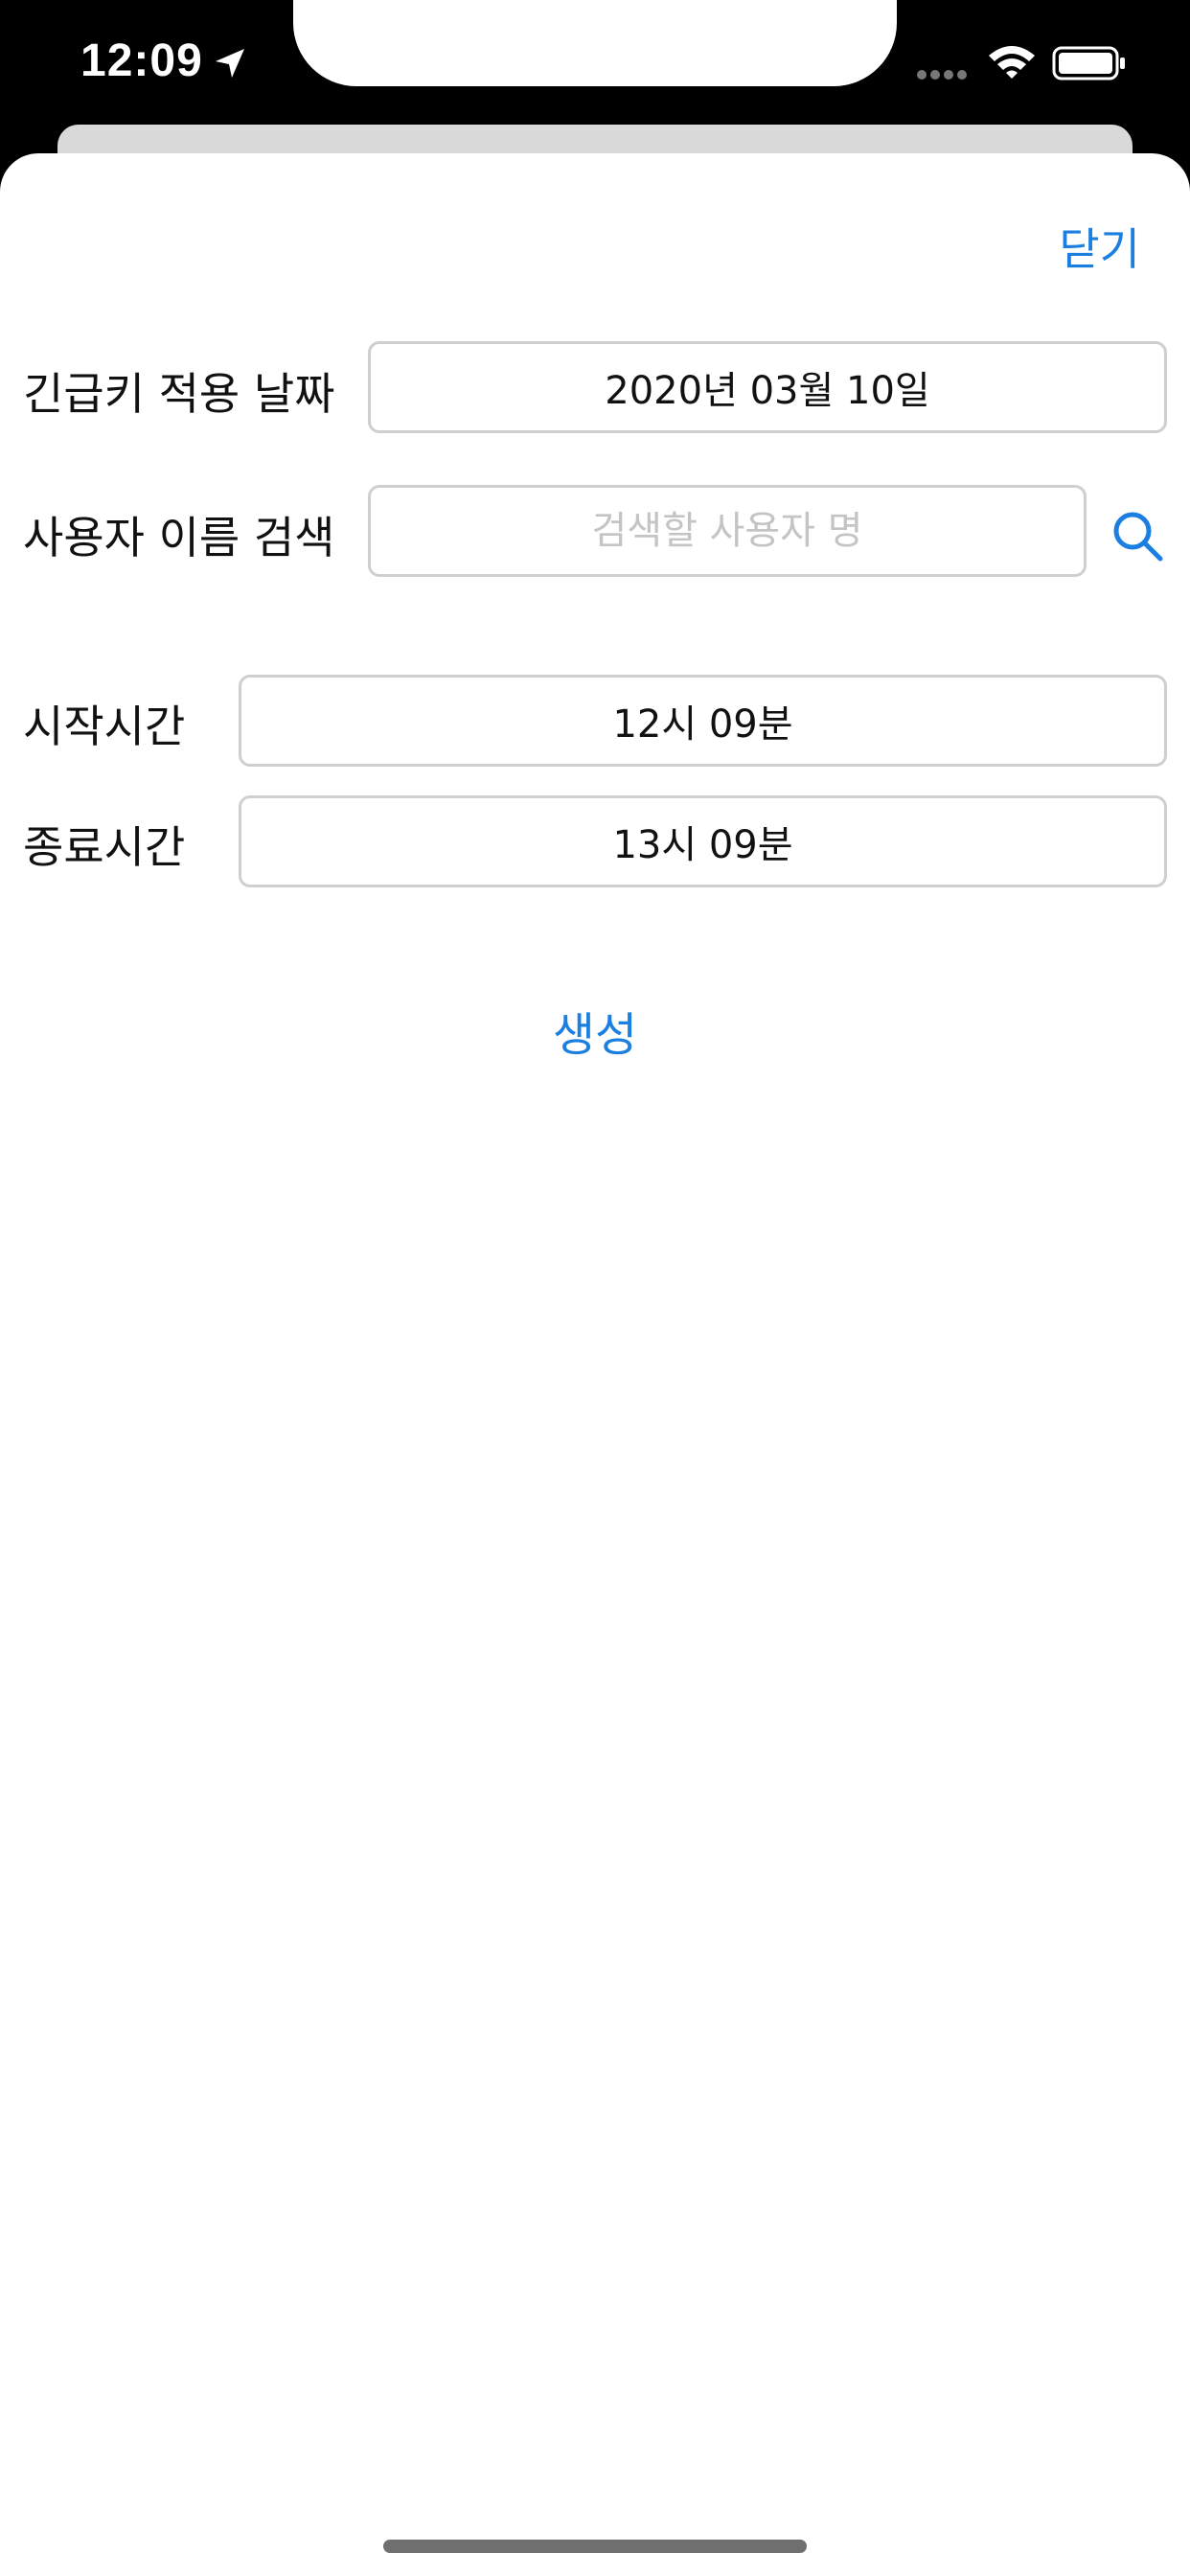 The image size is (1190, 2576). Describe the element at coordinates (179, 538) in the screenshot. I see `user-search-label: 사용자 이름 검색` at that location.